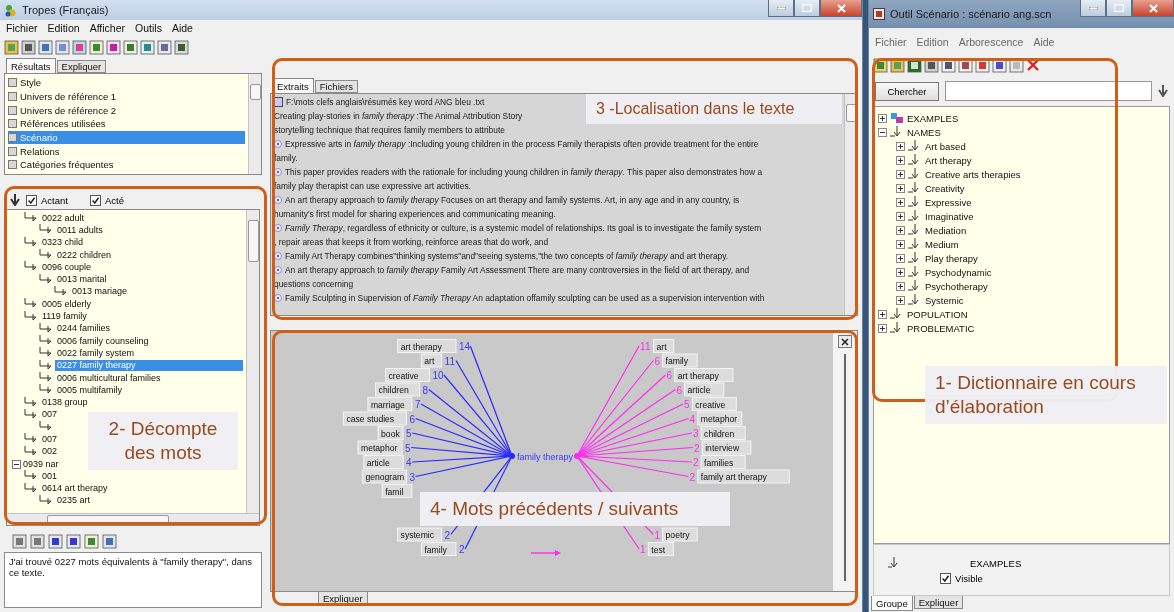 The width and height of the screenshot is (1174, 612). What do you see at coordinates (126, 151) in the screenshot?
I see `list-item: Relations` at bounding box center [126, 151].